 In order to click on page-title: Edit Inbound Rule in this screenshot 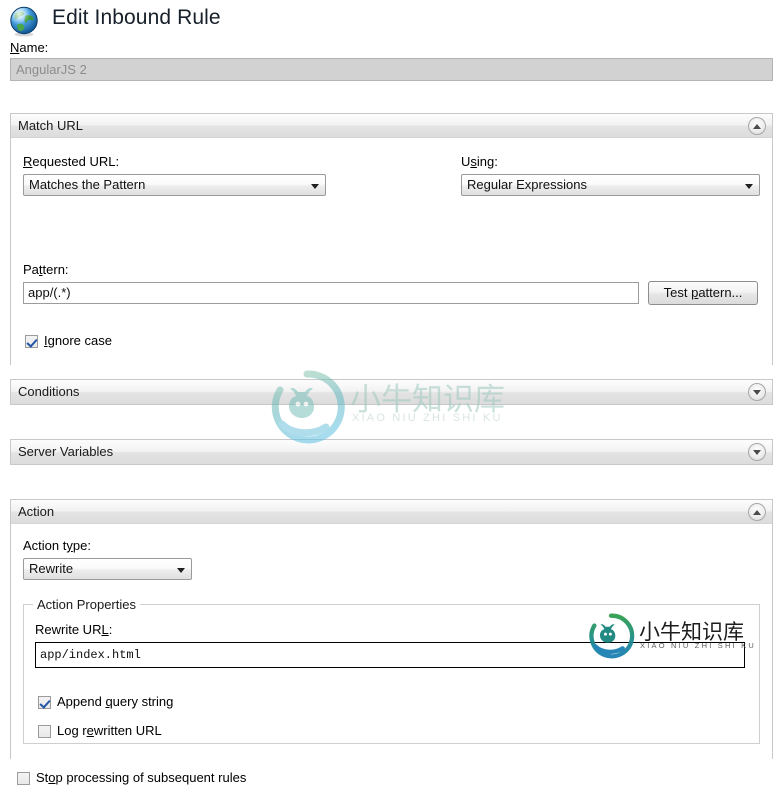, I will do `click(136, 17)`.